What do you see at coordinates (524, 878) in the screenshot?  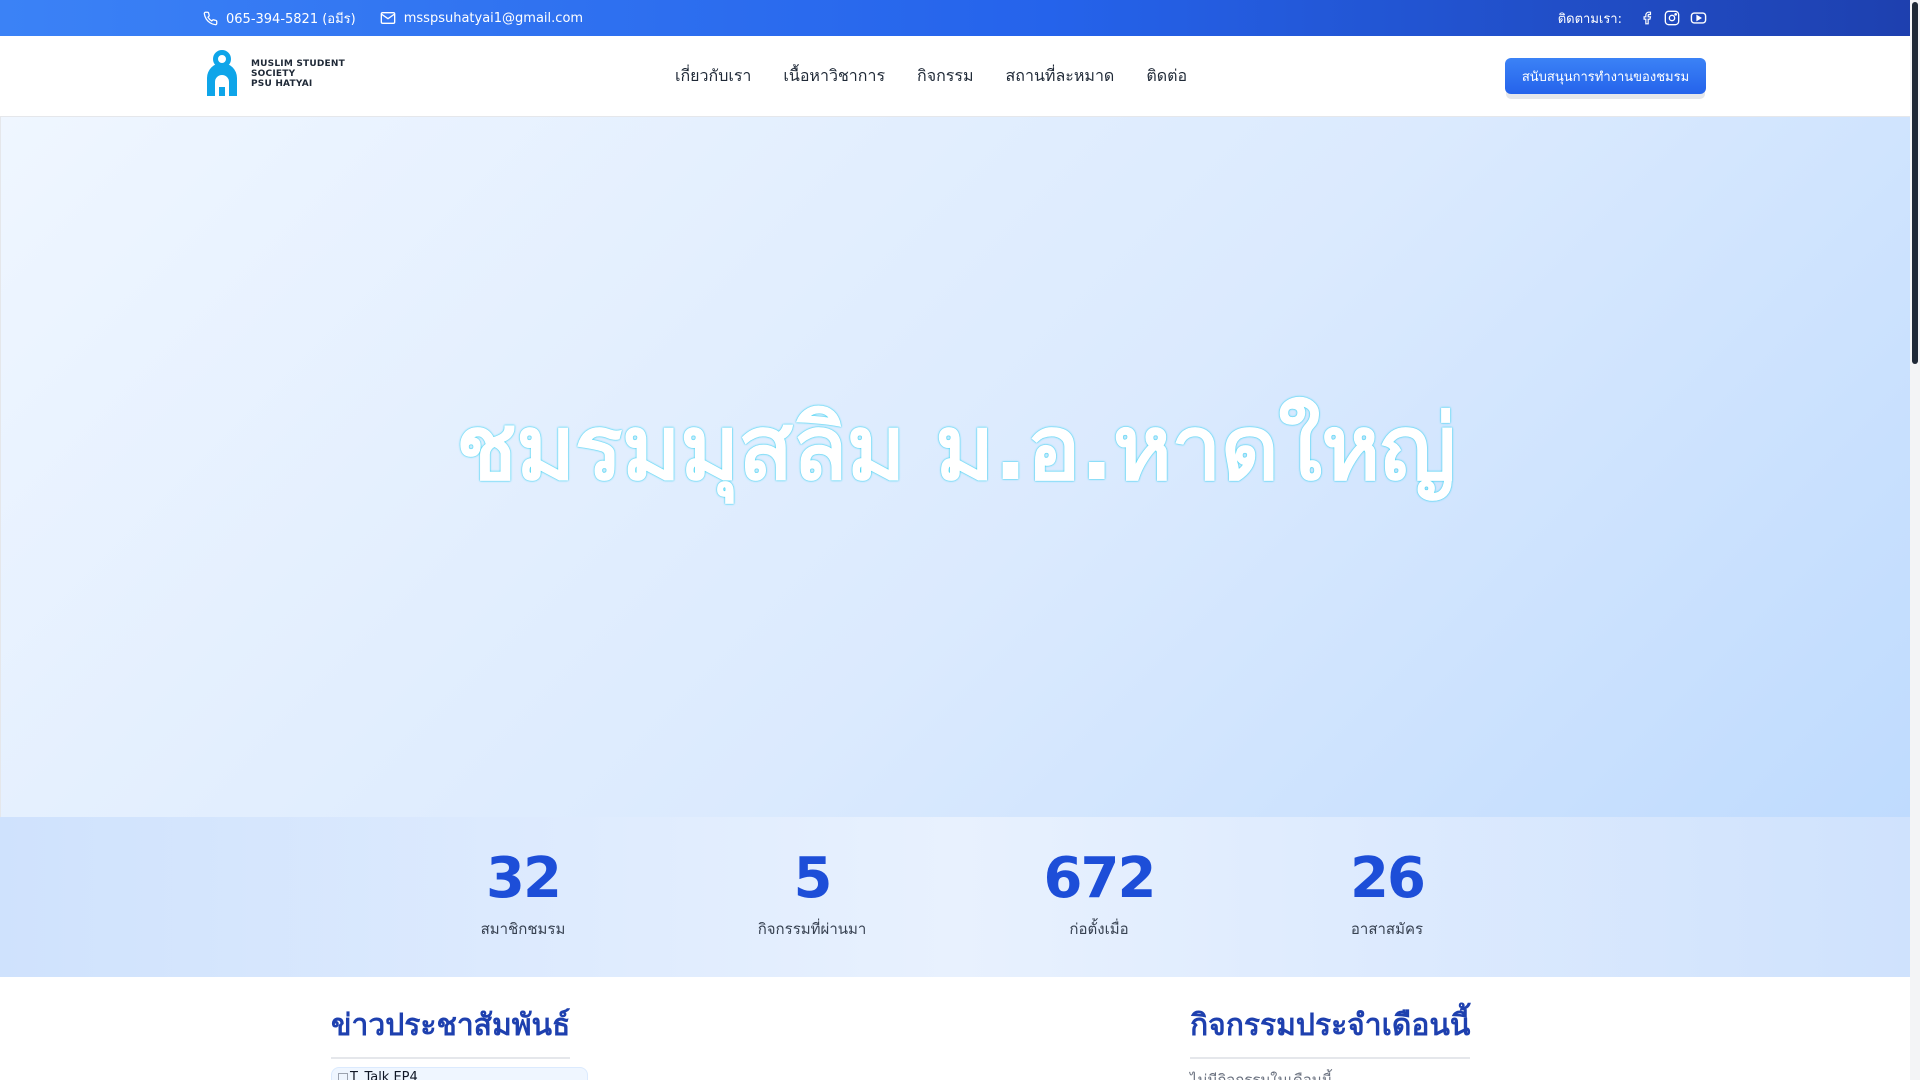 I see `stat-value: 32` at bounding box center [524, 878].